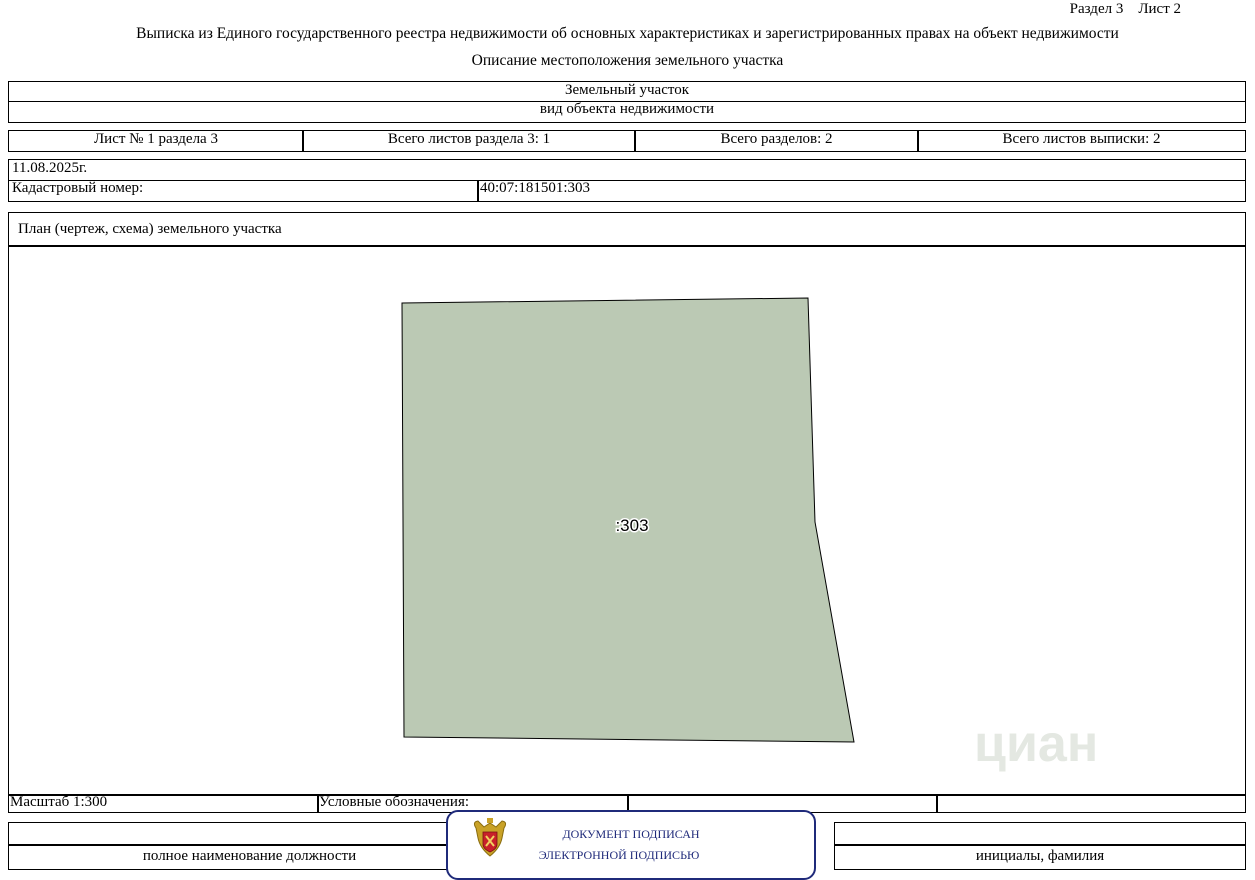 The height and width of the screenshot is (880, 1255). What do you see at coordinates (243, 191) in the screenshot?
I see `cadastral-label-cell: Кадастровый номер:` at bounding box center [243, 191].